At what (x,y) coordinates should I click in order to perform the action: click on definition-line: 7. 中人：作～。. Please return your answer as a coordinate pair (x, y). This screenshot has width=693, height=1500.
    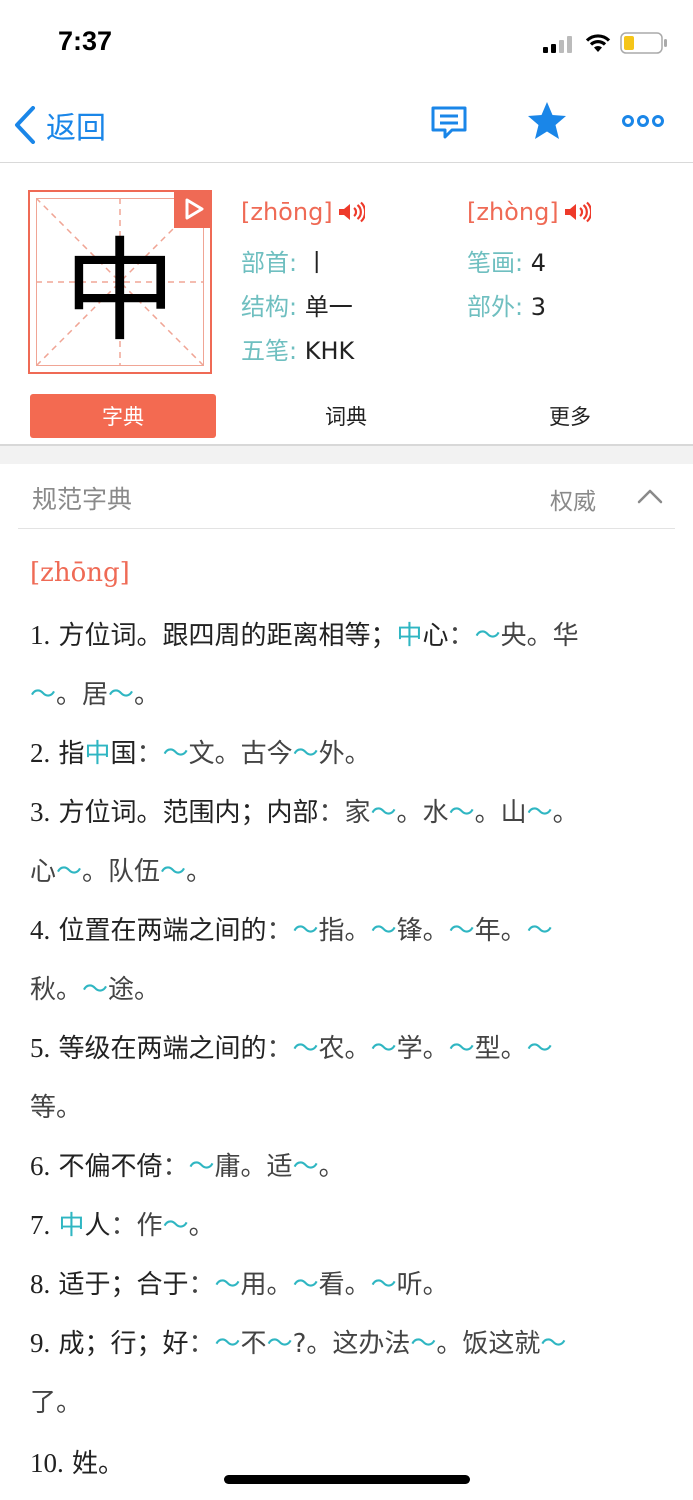
    Looking at the image, I should click on (122, 1223).